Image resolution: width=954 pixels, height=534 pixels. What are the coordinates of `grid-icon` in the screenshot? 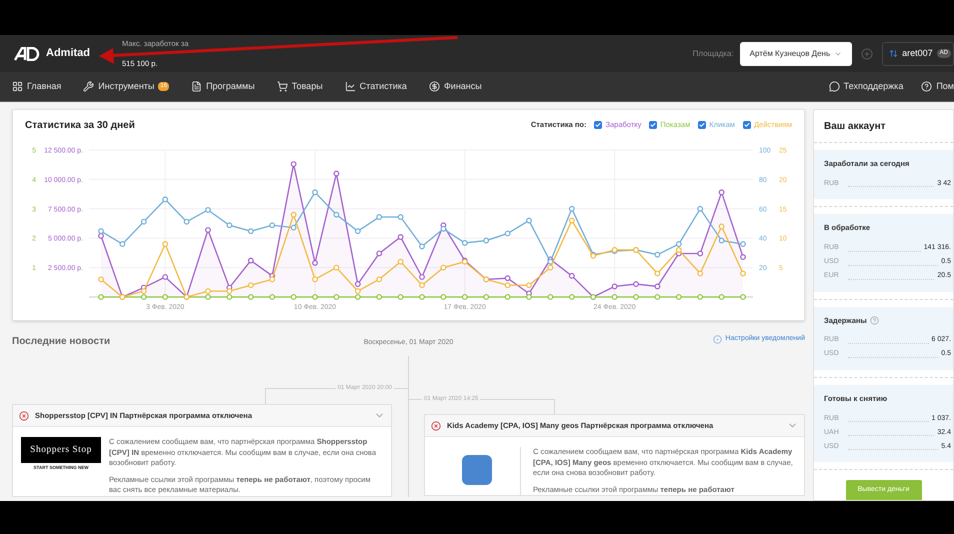 It's located at (17, 86).